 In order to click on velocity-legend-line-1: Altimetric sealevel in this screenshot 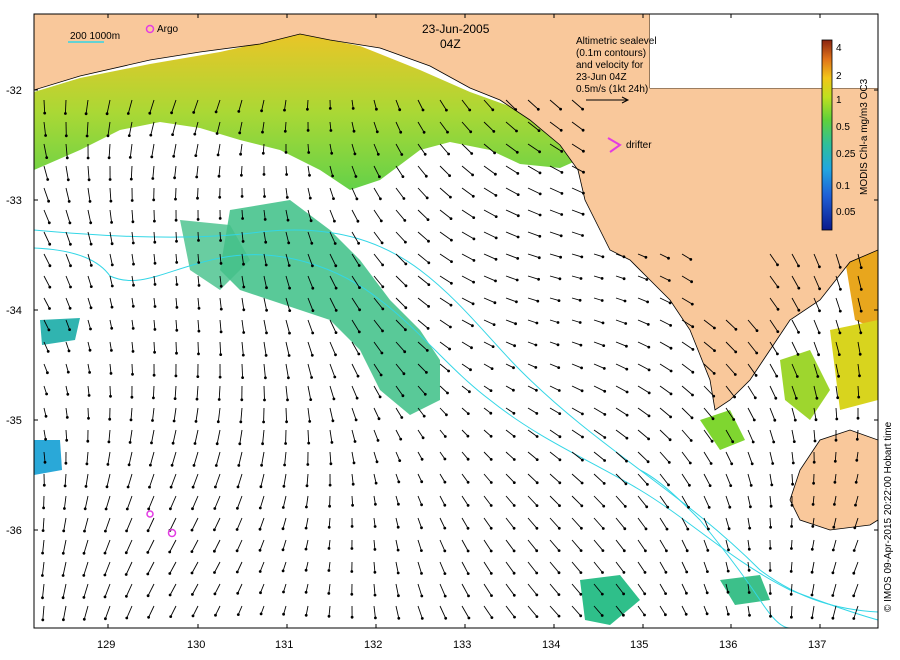, I will do `click(616, 41)`.